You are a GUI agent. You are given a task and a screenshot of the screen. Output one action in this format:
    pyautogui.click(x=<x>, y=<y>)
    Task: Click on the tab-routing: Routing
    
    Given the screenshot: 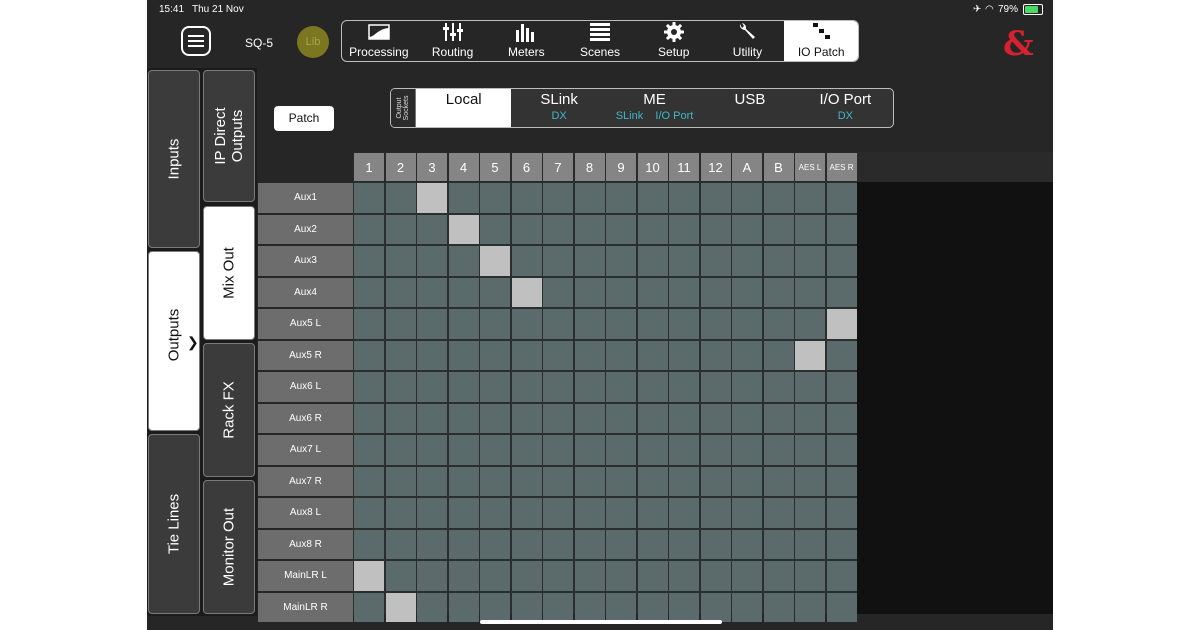 What is the action you would take?
    pyautogui.click(x=453, y=41)
    